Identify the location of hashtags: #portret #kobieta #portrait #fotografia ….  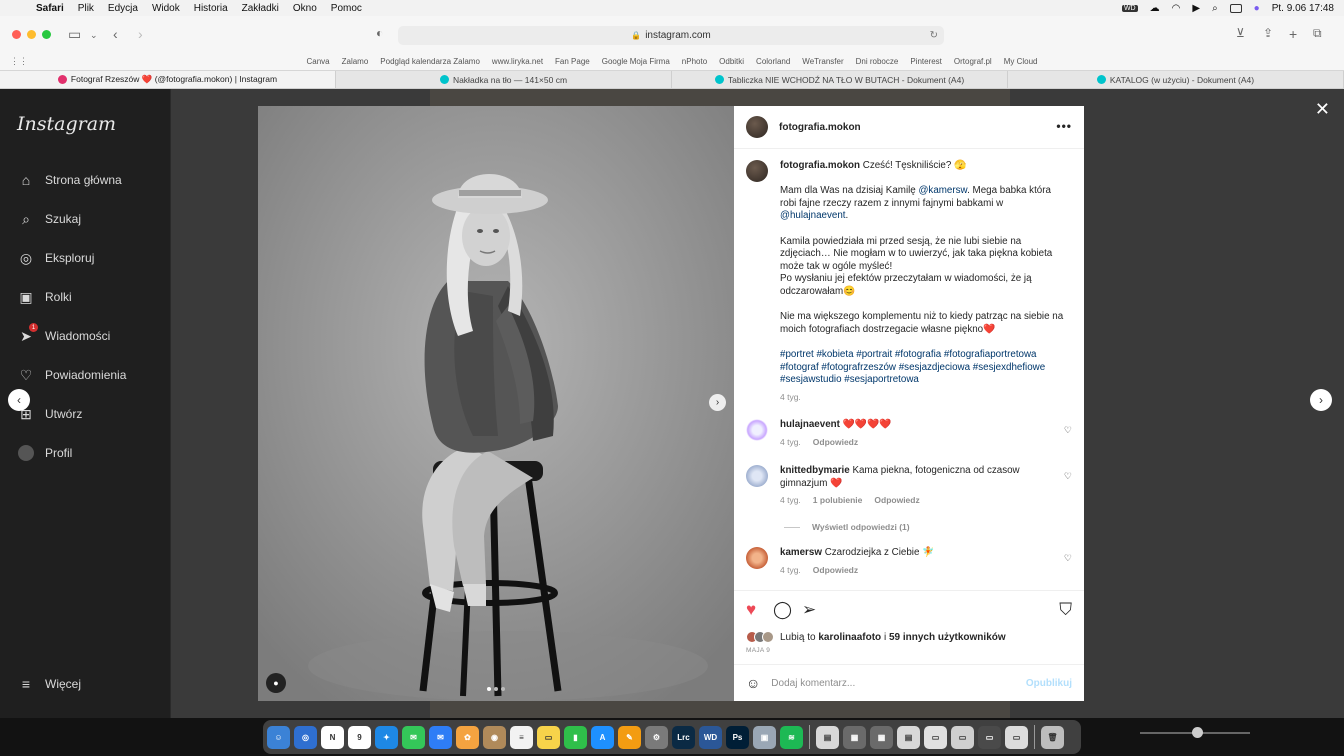
(925, 368).